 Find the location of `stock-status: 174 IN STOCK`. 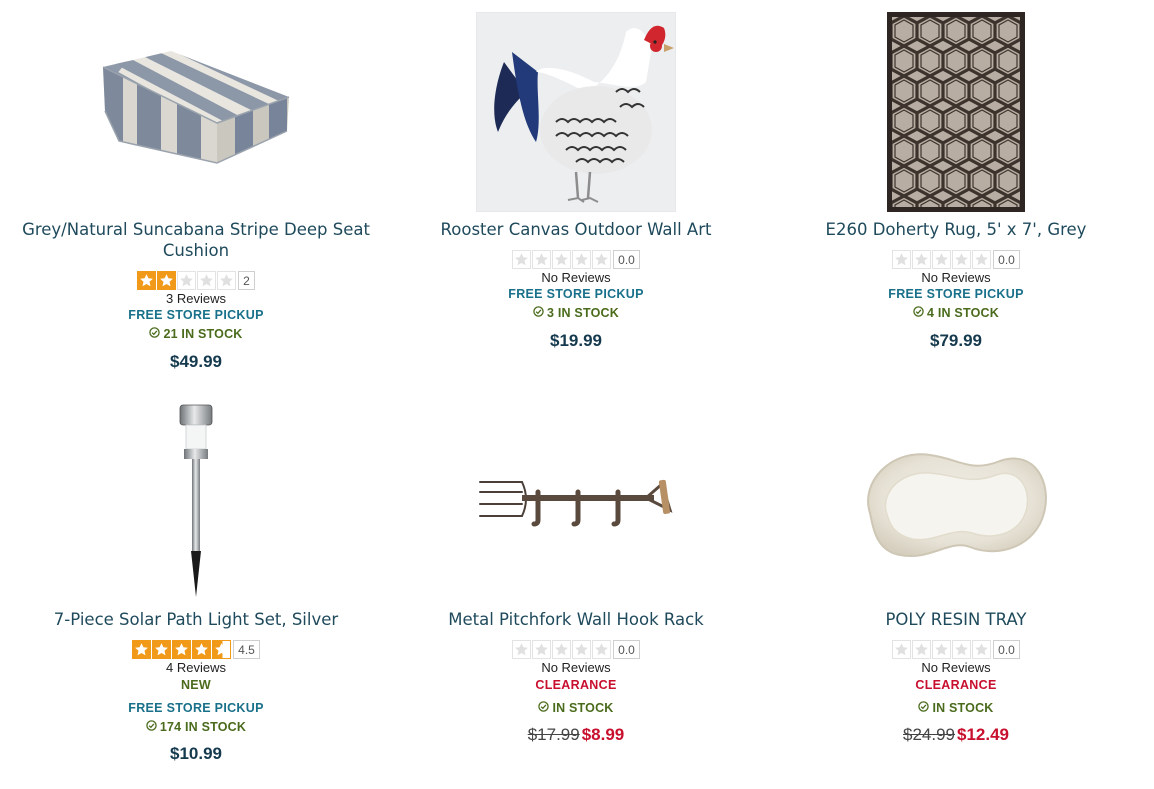

stock-status: 174 IN STOCK is located at coordinates (196, 727).